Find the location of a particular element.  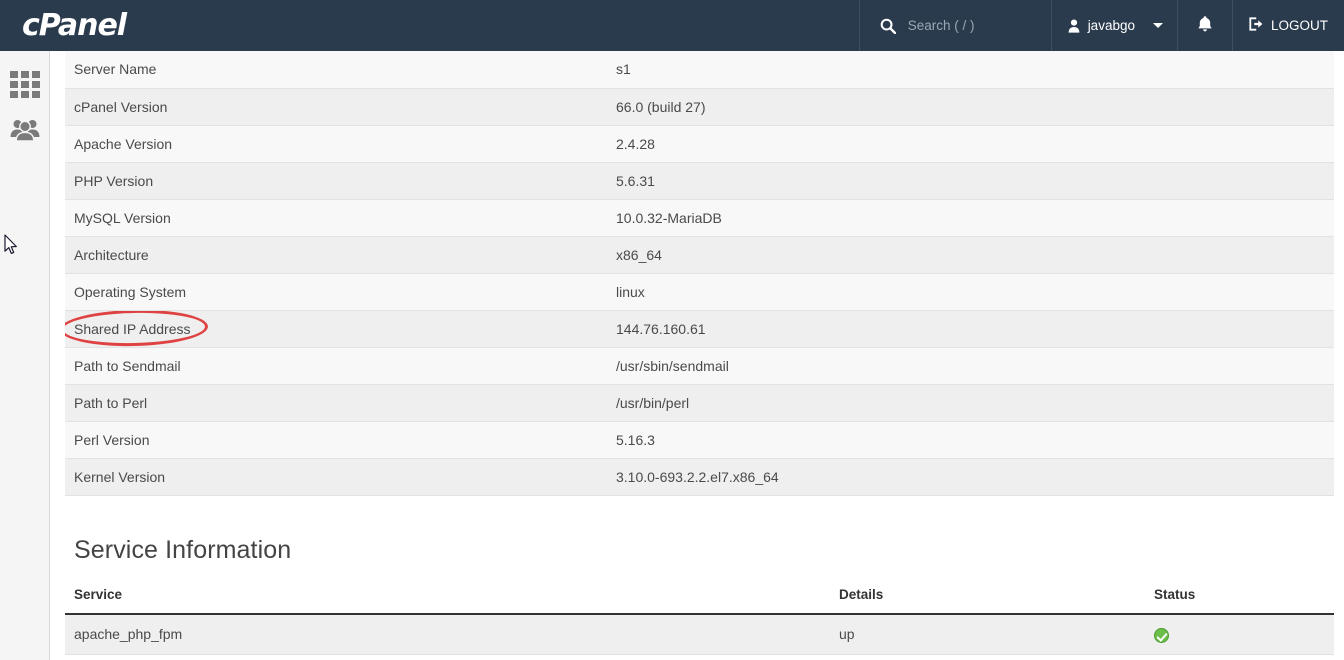

row-key: Architecture is located at coordinates (340, 255).